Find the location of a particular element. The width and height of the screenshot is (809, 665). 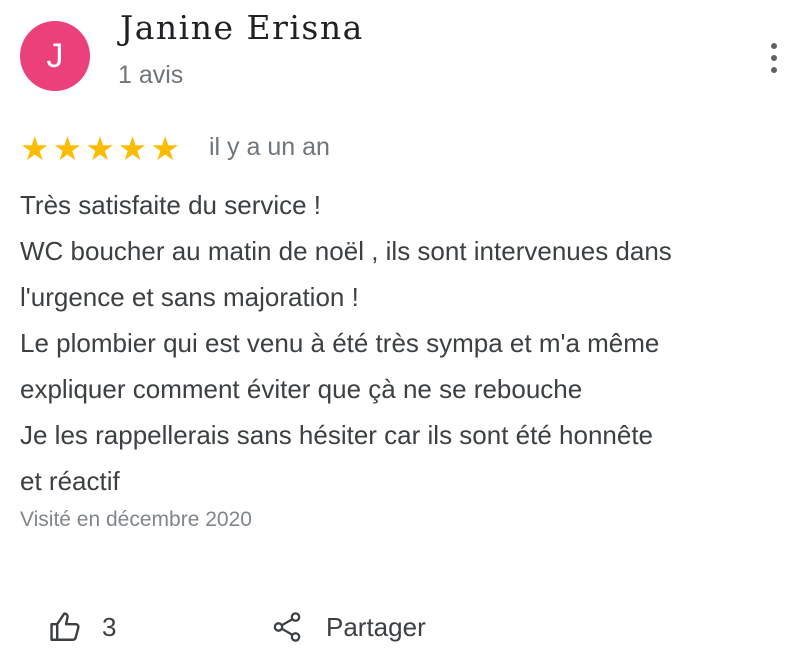

share-label: Partager is located at coordinates (376, 626).